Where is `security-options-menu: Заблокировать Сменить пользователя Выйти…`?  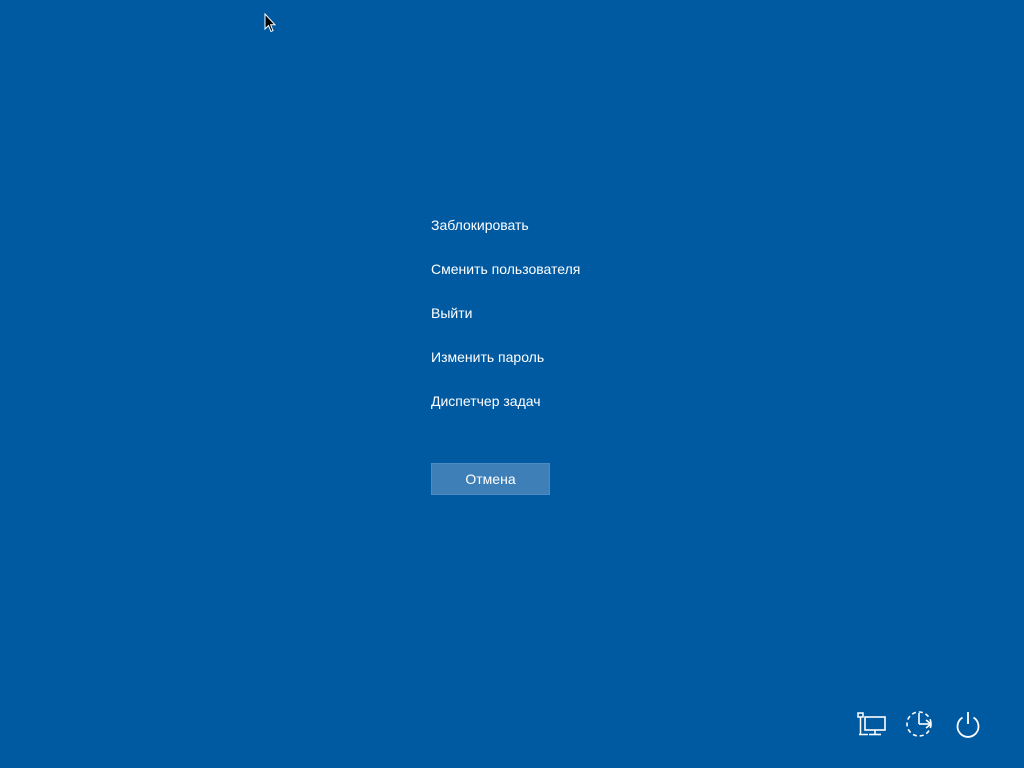
security-options-menu: Заблокировать Сменить пользователя Выйти… is located at coordinates (551, 324).